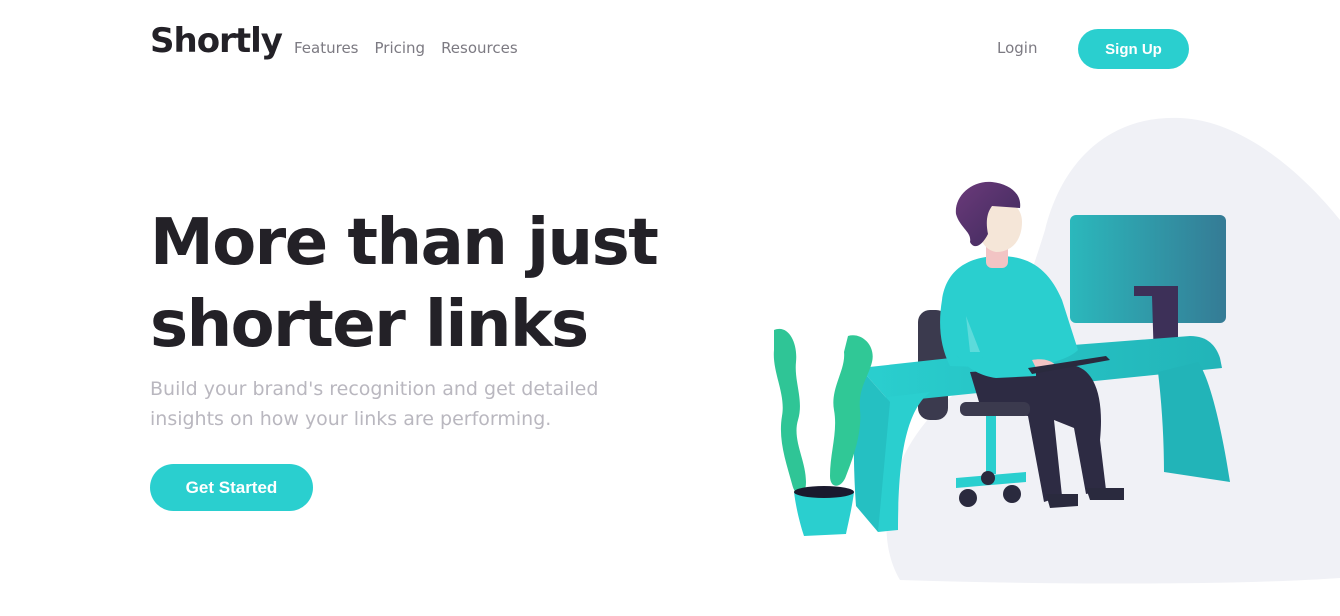 The image size is (1340, 616). Describe the element at coordinates (789, 412) in the screenshot. I see `plant-leaf-left` at that location.